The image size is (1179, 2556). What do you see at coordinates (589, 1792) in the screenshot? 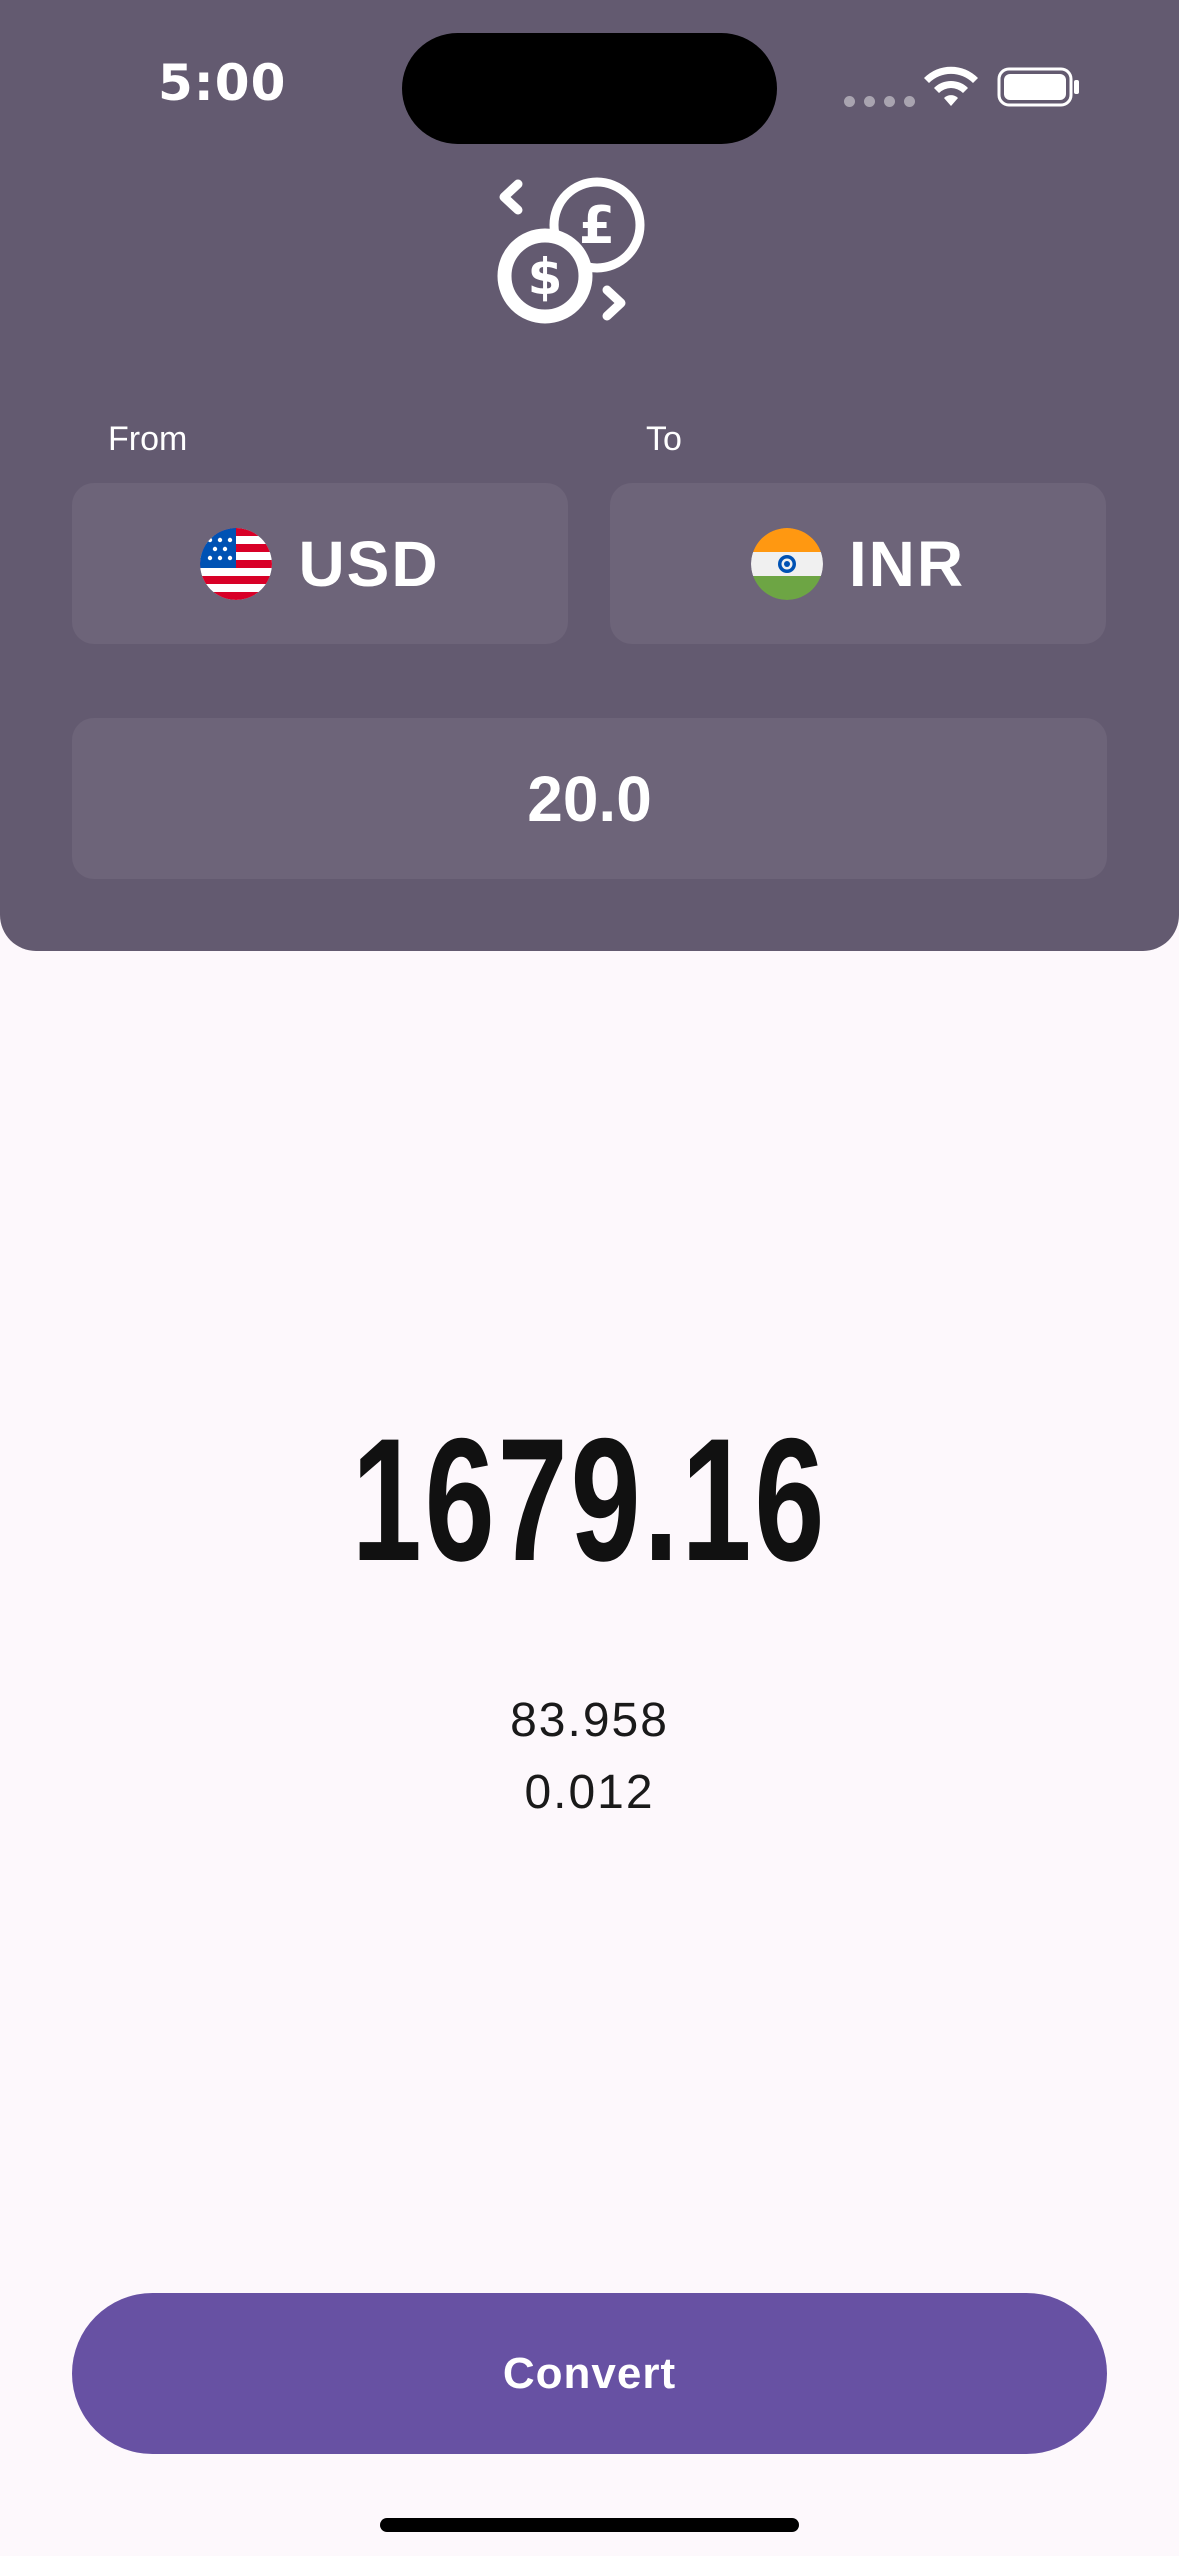
I see `exchange-rate-reverse: 0.012` at bounding box center [589, 1792].